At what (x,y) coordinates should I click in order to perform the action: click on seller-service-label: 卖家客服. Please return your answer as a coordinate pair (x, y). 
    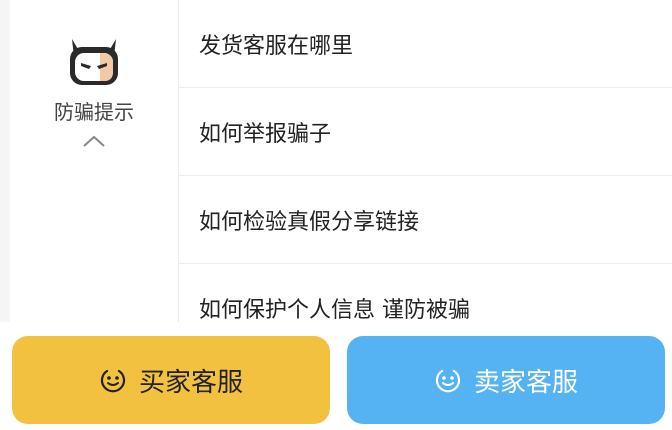
    Looking at the image, I should click on (525, 381).